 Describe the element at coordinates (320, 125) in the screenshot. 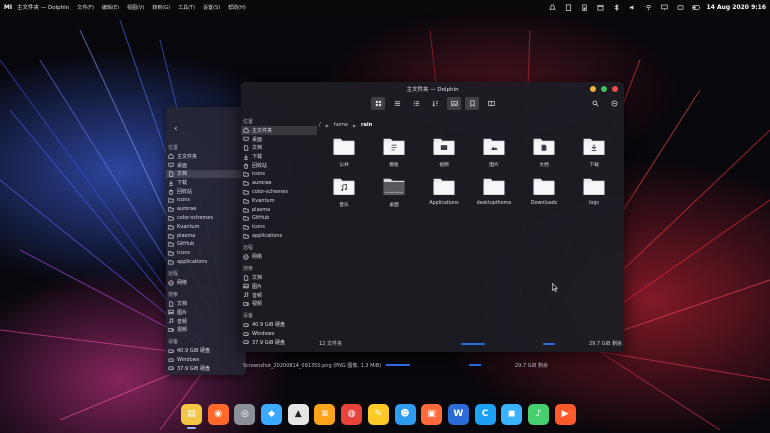

I see `breadcrumb-root: /` at that location.